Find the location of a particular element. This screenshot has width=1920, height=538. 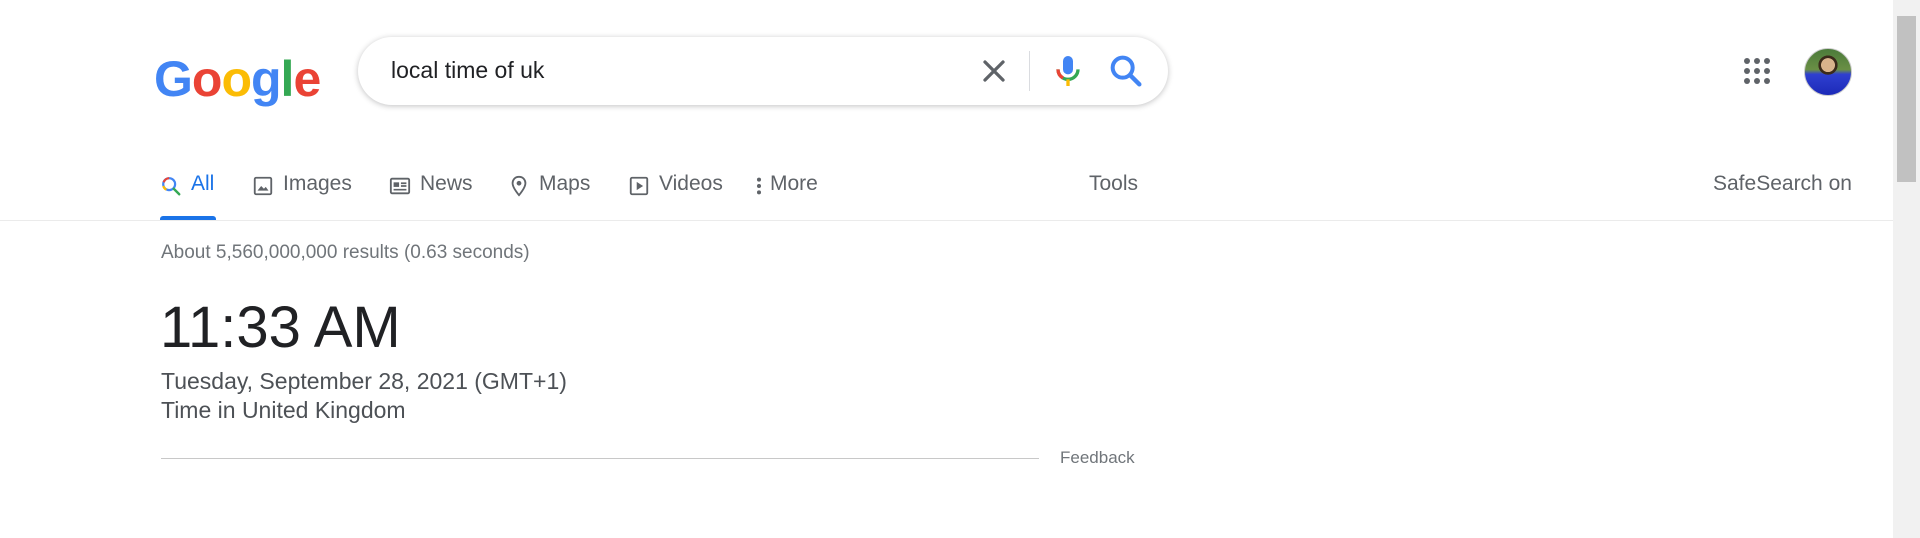

scrollbar-thumb is located at coordinates (1906, 99).